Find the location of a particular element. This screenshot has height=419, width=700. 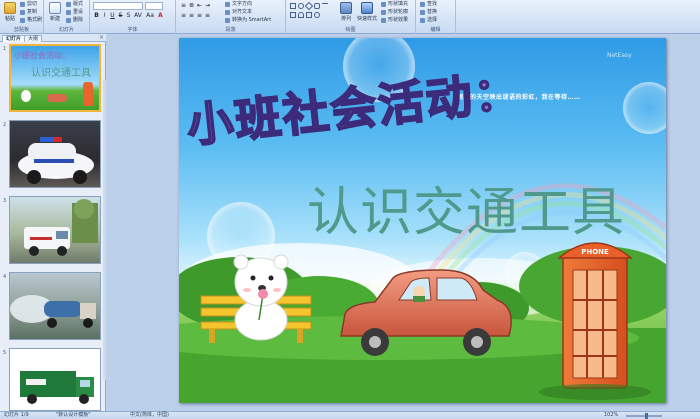

group-label-paragraph: 段落 is located at coordinates (230, 30).